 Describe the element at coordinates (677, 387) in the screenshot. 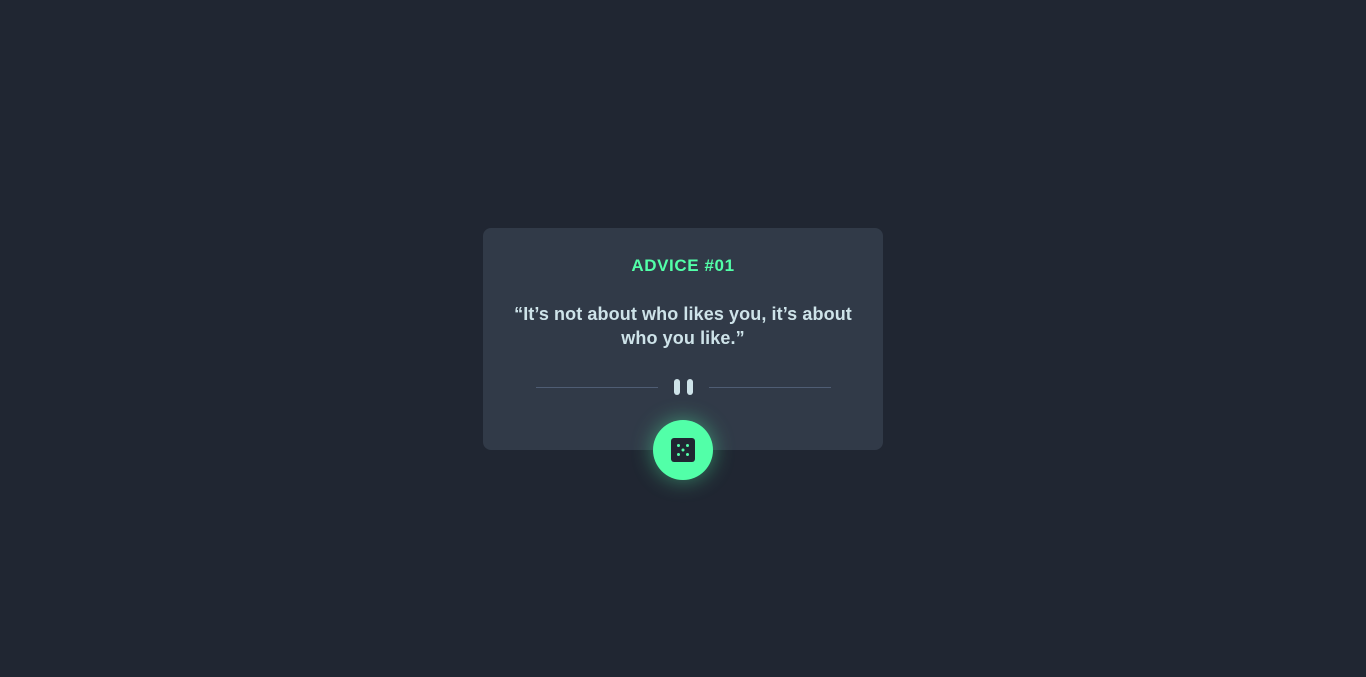

I see `pause-bar-left` at that location.